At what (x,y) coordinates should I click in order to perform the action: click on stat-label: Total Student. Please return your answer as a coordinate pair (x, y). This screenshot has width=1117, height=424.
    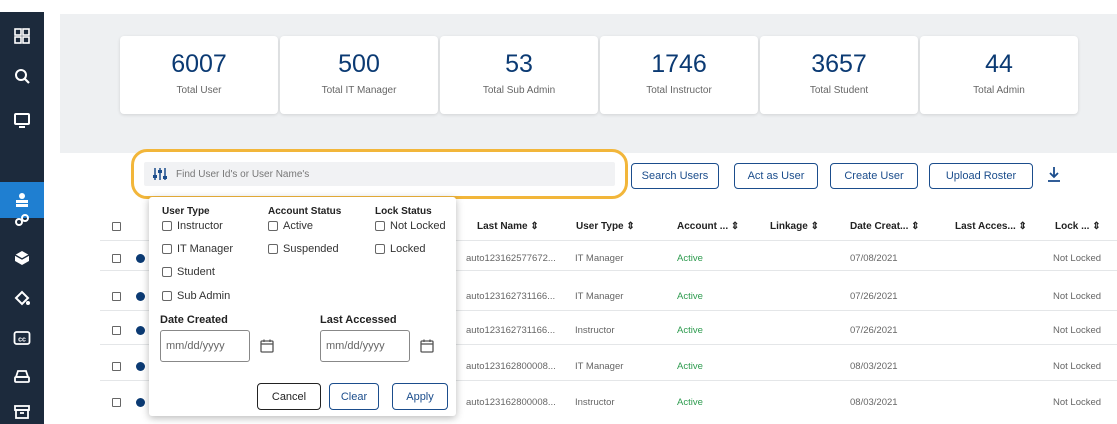
    Looking at the image, I should click on (839, 90).